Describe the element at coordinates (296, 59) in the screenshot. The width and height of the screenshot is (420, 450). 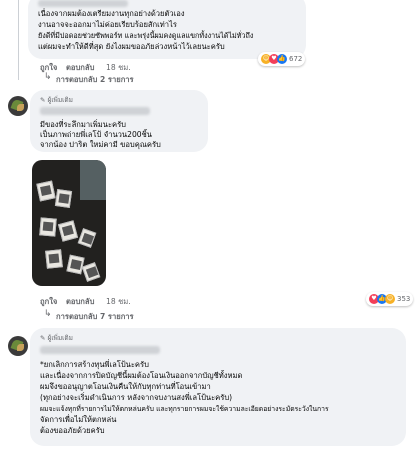
I see `reaction-count: 672` at that location.